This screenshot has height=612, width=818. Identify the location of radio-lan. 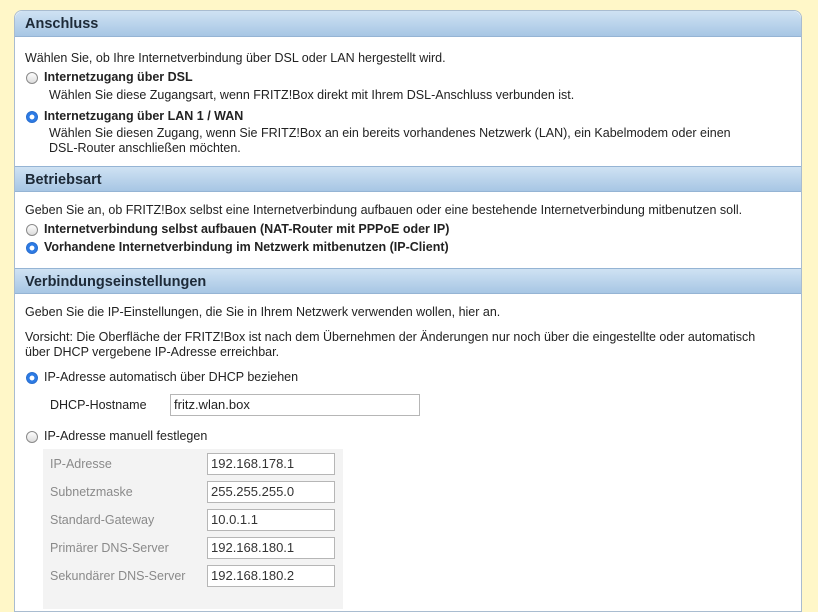
(32, 117).